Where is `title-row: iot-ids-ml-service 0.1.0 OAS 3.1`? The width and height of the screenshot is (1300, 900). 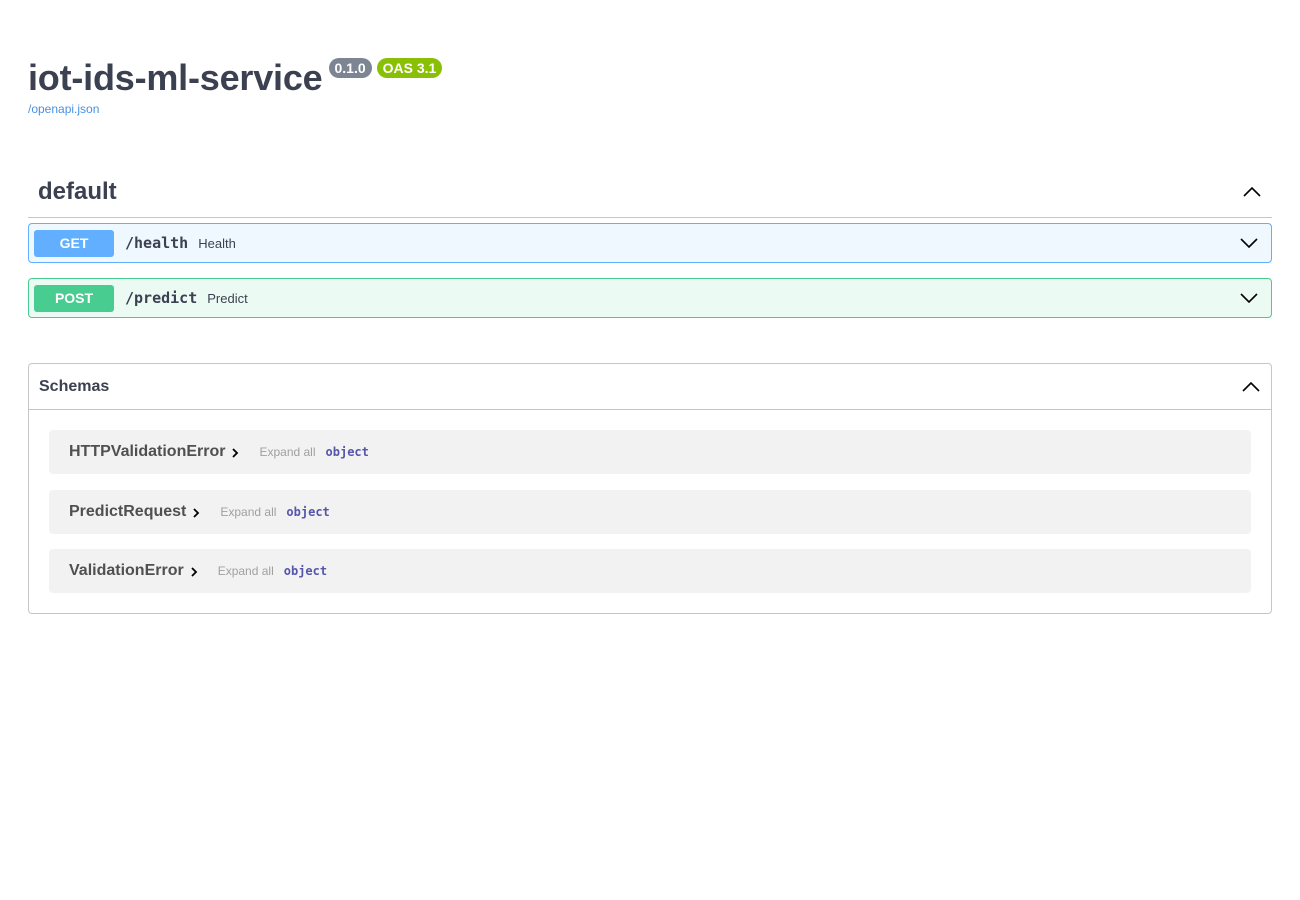
title-row: iot-ids-ml-service 0.1.0 OAS 3.1 is located at coordinates (235, 78).